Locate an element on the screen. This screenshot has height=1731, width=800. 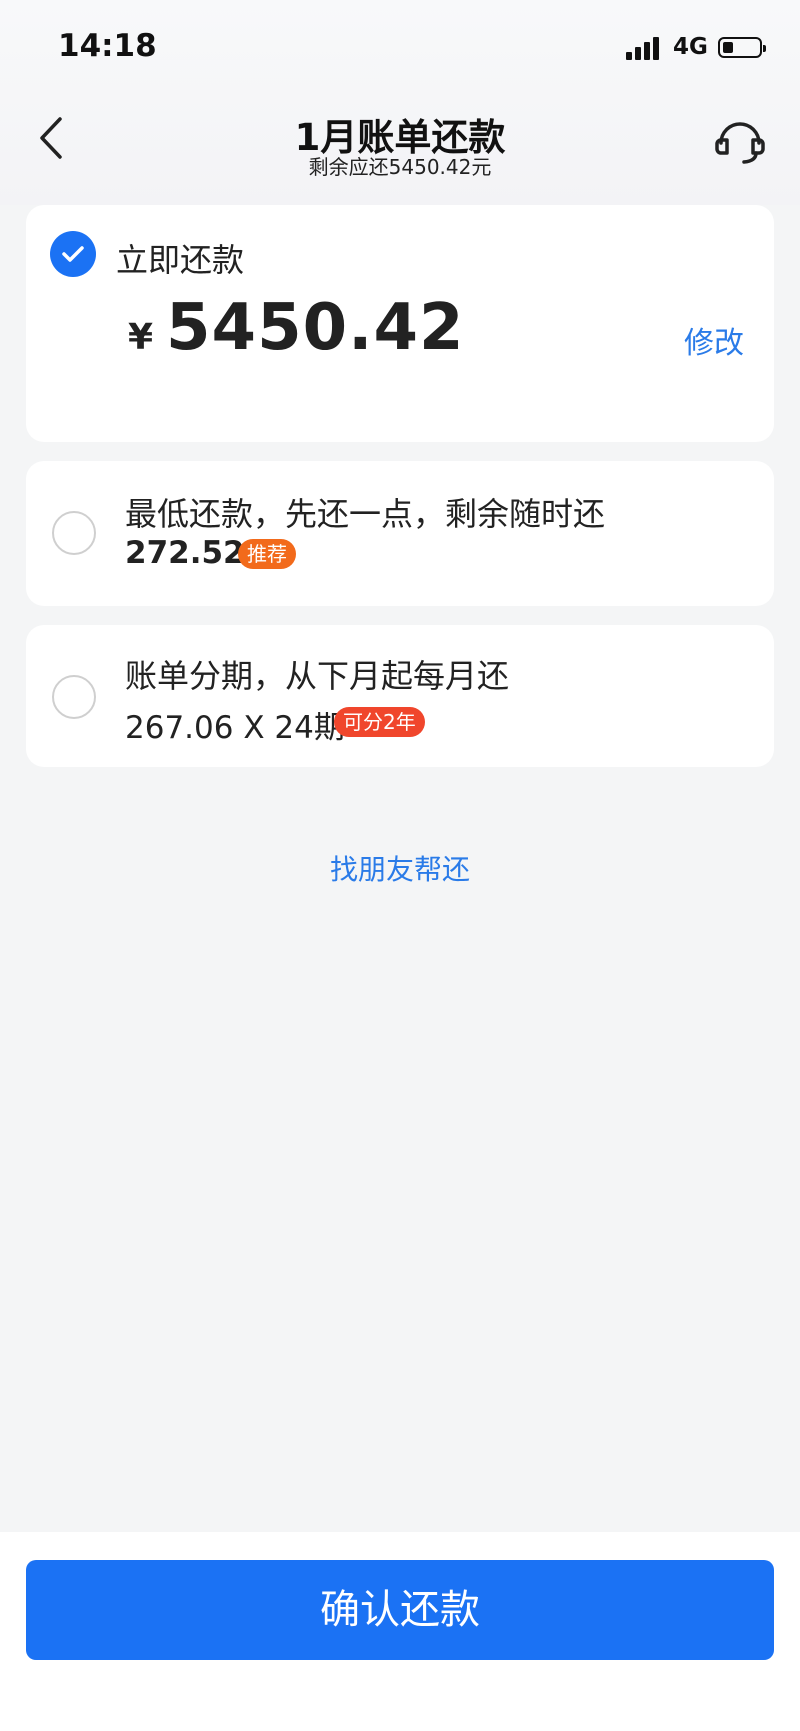
option-minimum-card: 最低还款，先还一点，剩余随时还 272.52 推荐 is located at coordinates (400, 533).